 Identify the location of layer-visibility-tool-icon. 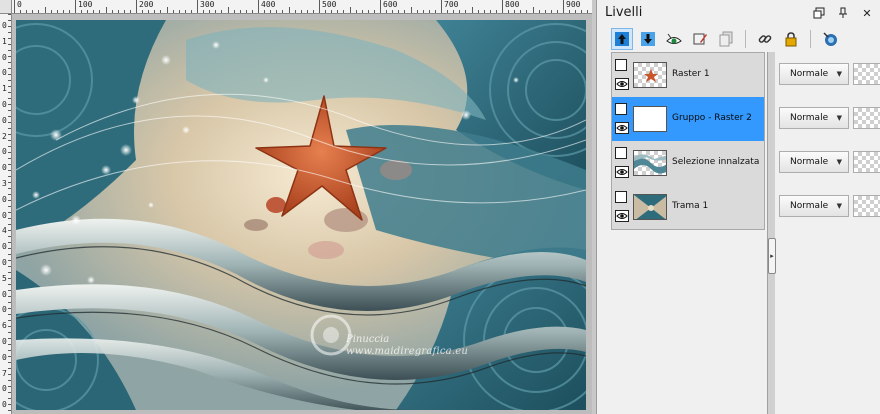
(674, 39).